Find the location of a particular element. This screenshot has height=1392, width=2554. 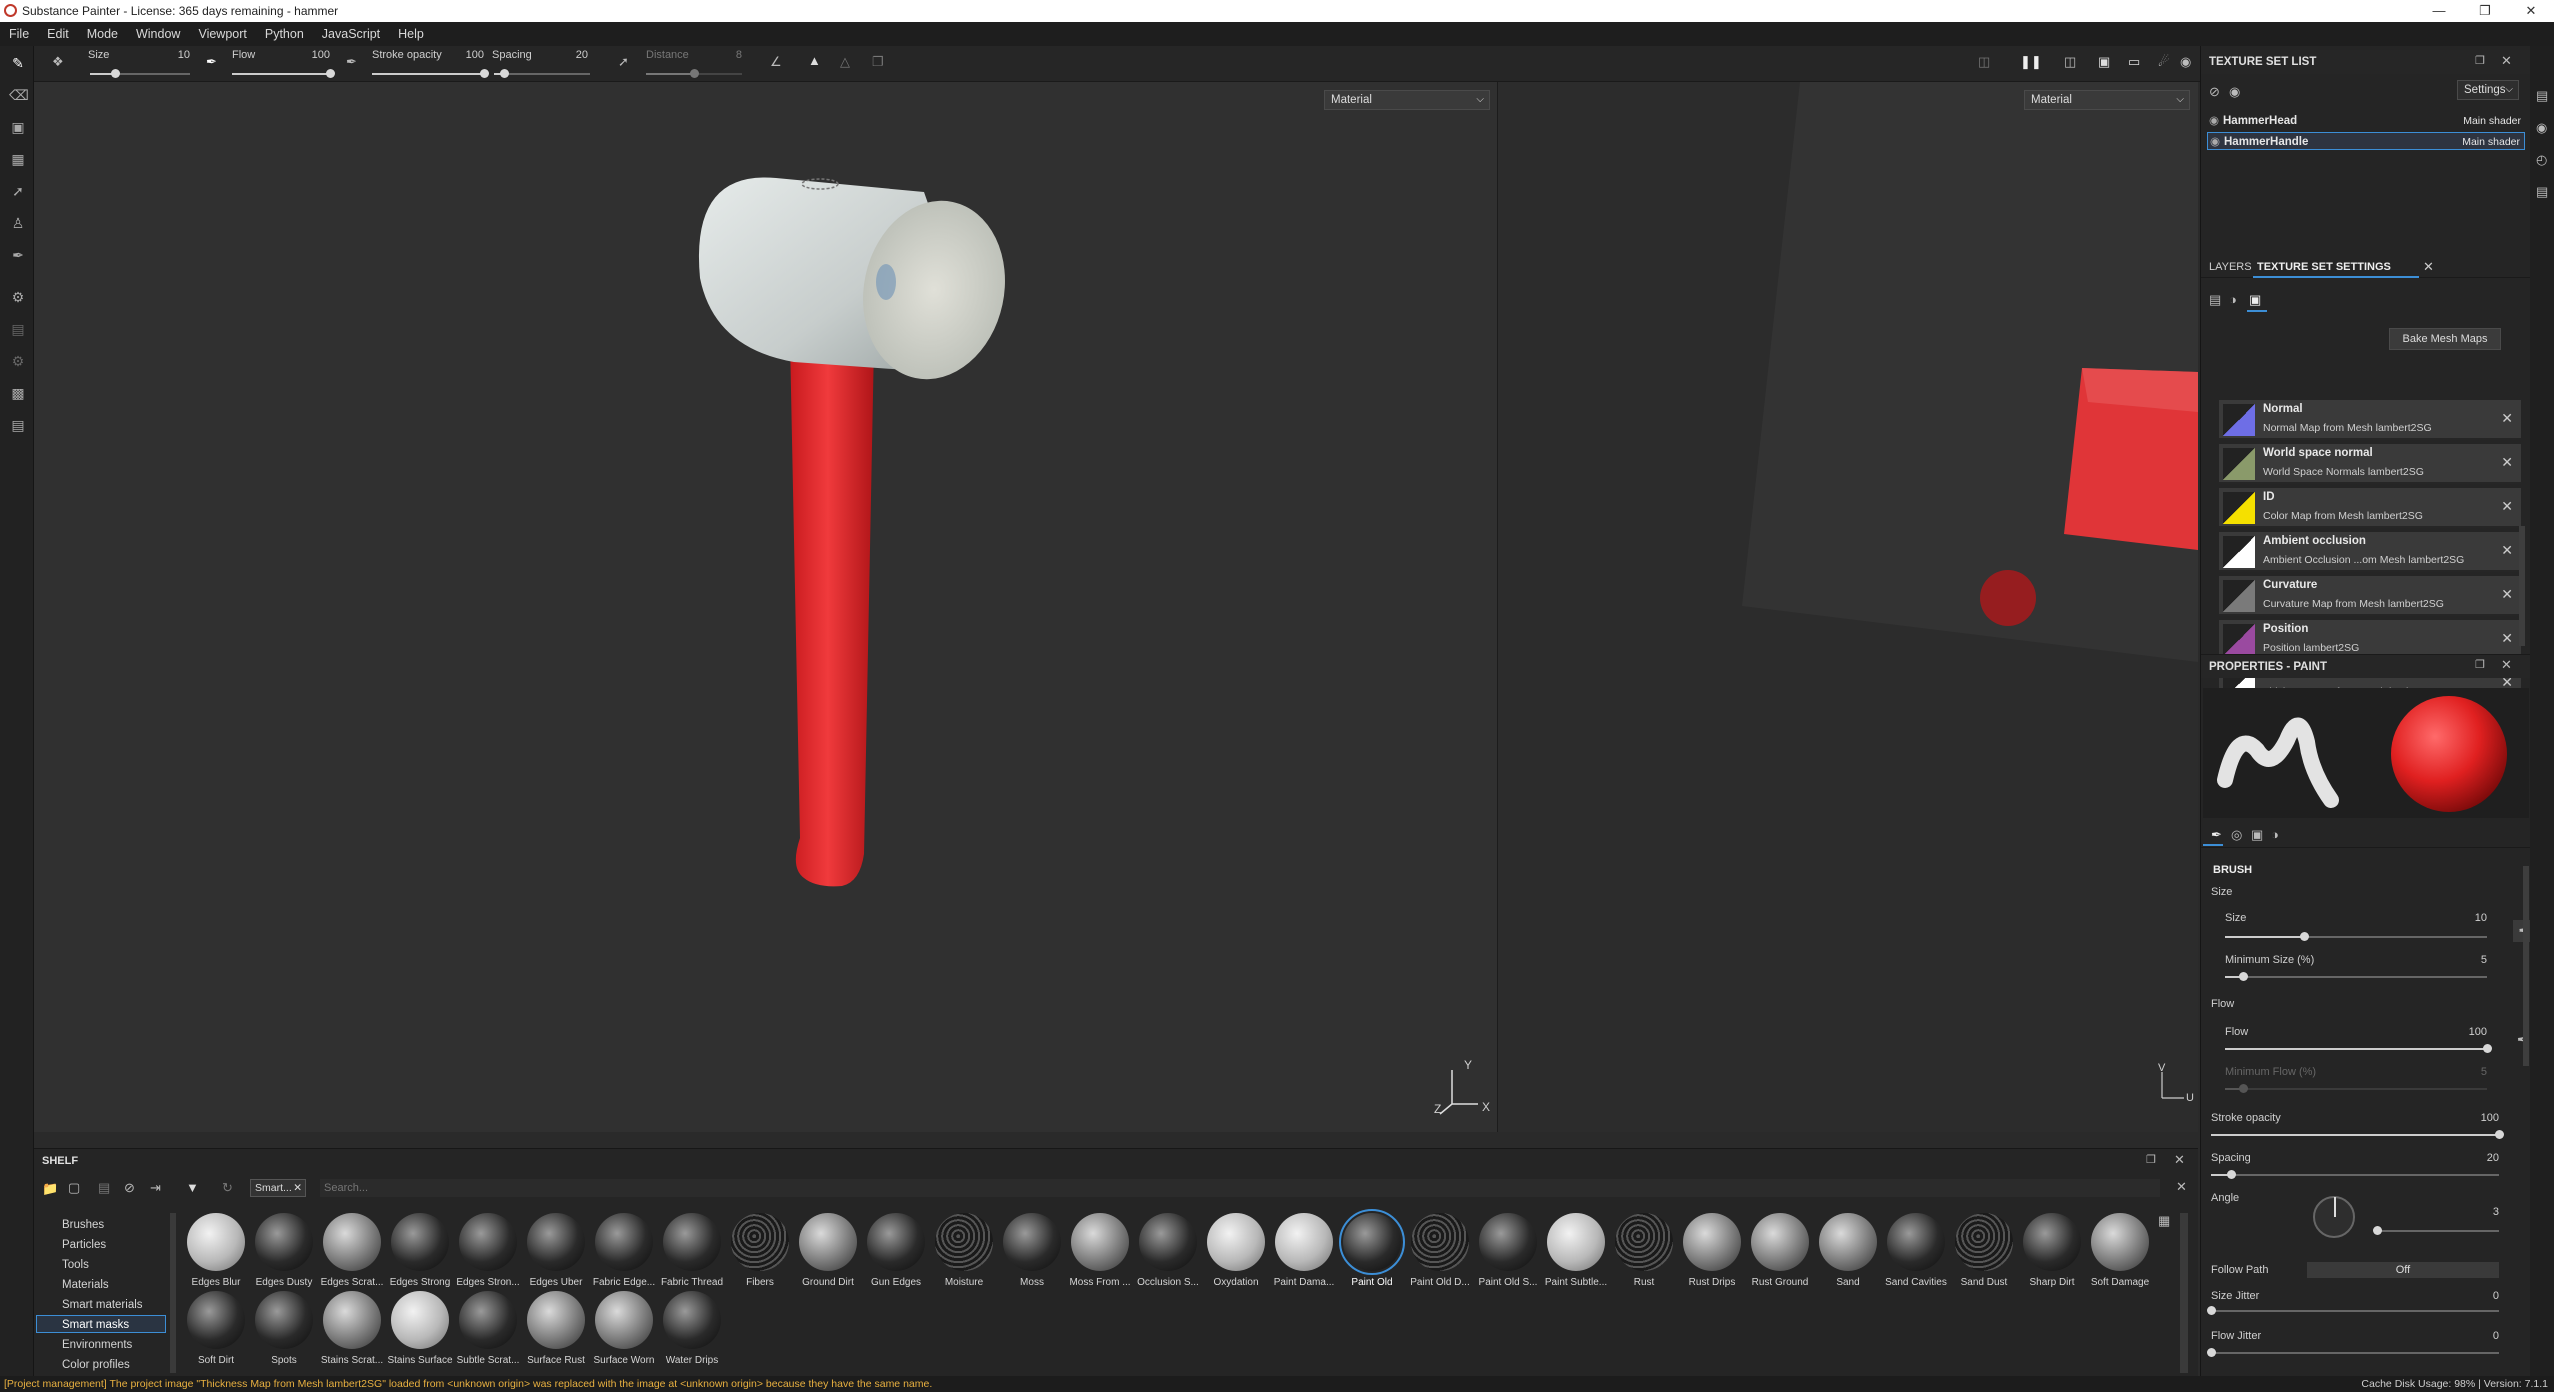

texture-set-list-icon: ▤ is located at coordinates (2542, 96).